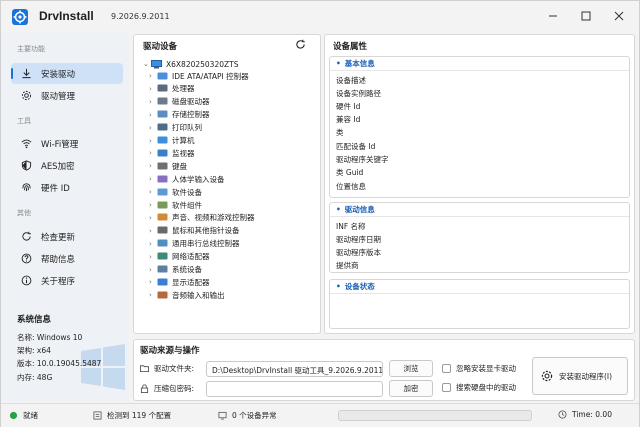  Describe the element at coordinates (358, 252) in the screenshot. I see `prop-driver-version: 驱动程序版本` at that location.